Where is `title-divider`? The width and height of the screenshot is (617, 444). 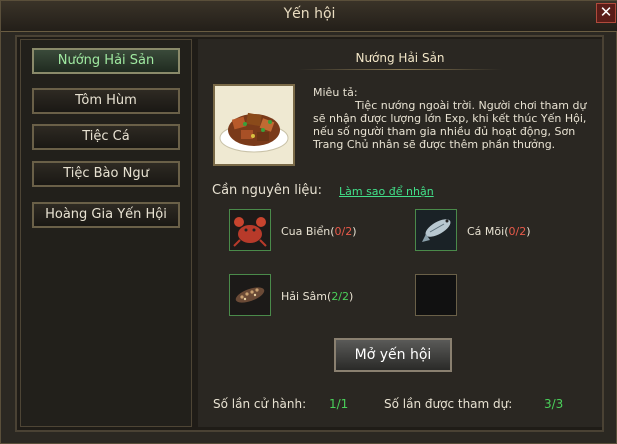
title-divider is located at coordinates (400, 69).